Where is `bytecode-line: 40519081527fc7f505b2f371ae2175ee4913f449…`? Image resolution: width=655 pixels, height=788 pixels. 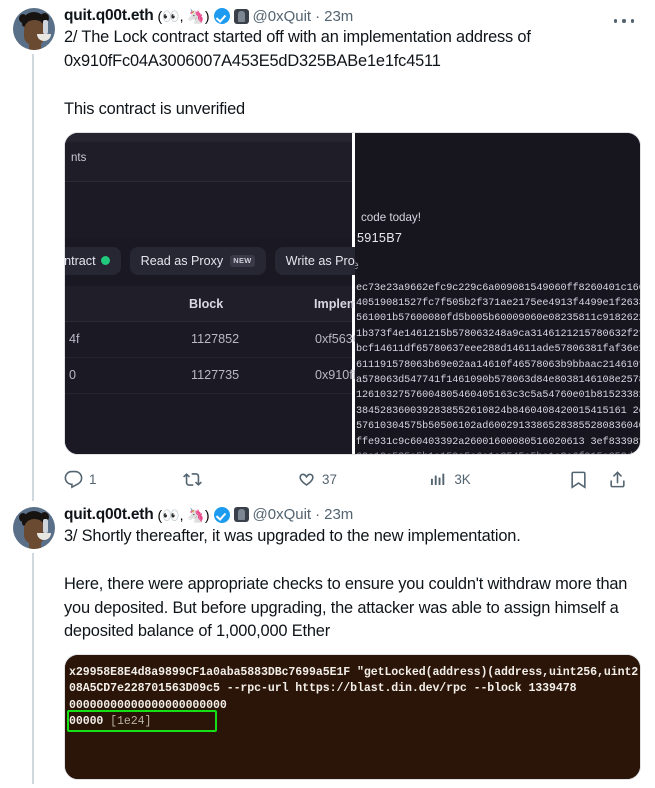
bytecode-line: 40519081527fc7f505b2f371ae2175ee4913f449… is located at coordinates (498, 303).